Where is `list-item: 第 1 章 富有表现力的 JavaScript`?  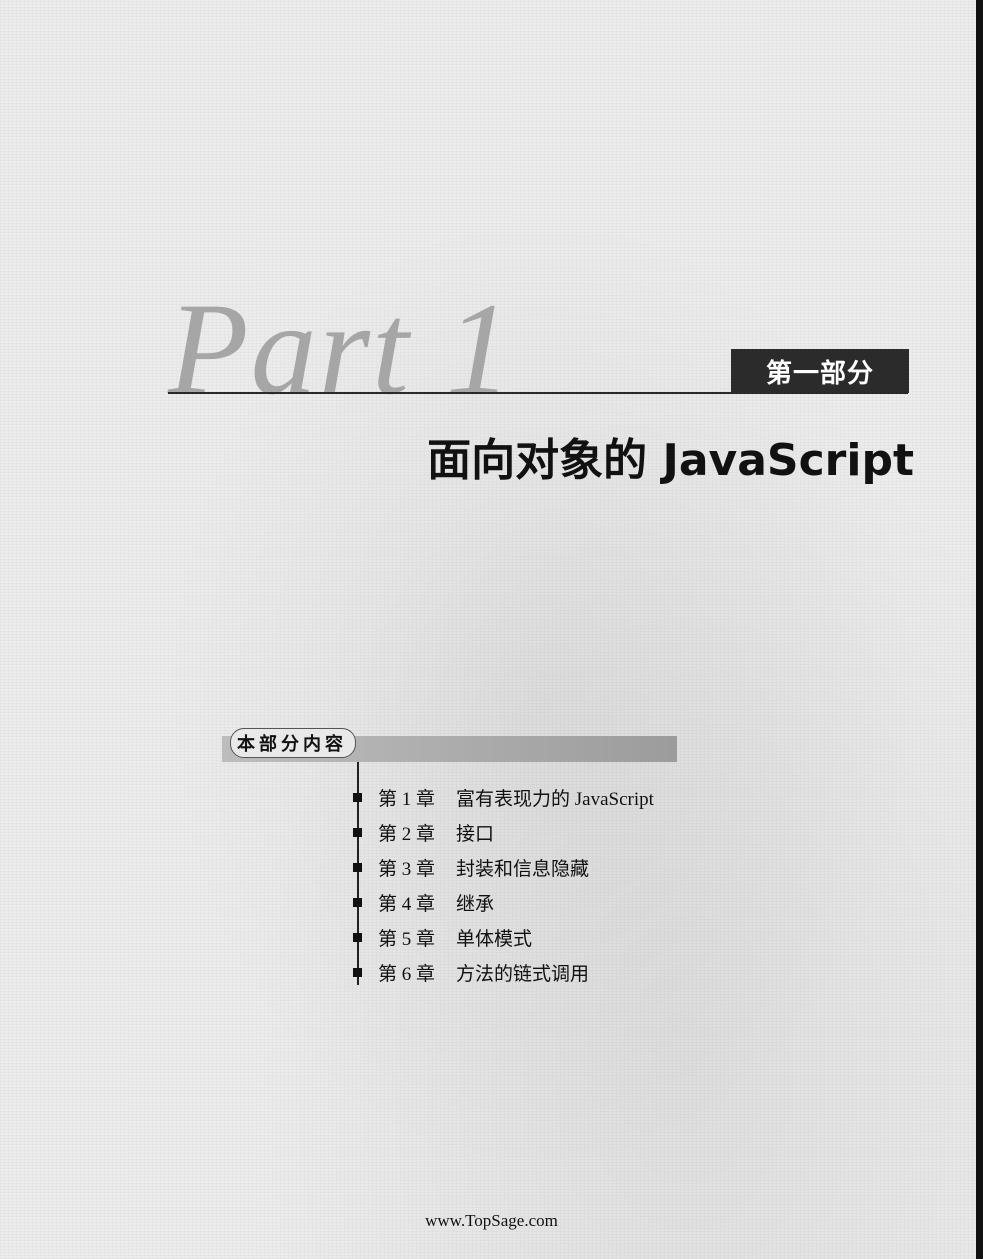 list-item: 第 1 章 富有表现力的 JavaScript is located at coordinates (503, 797).